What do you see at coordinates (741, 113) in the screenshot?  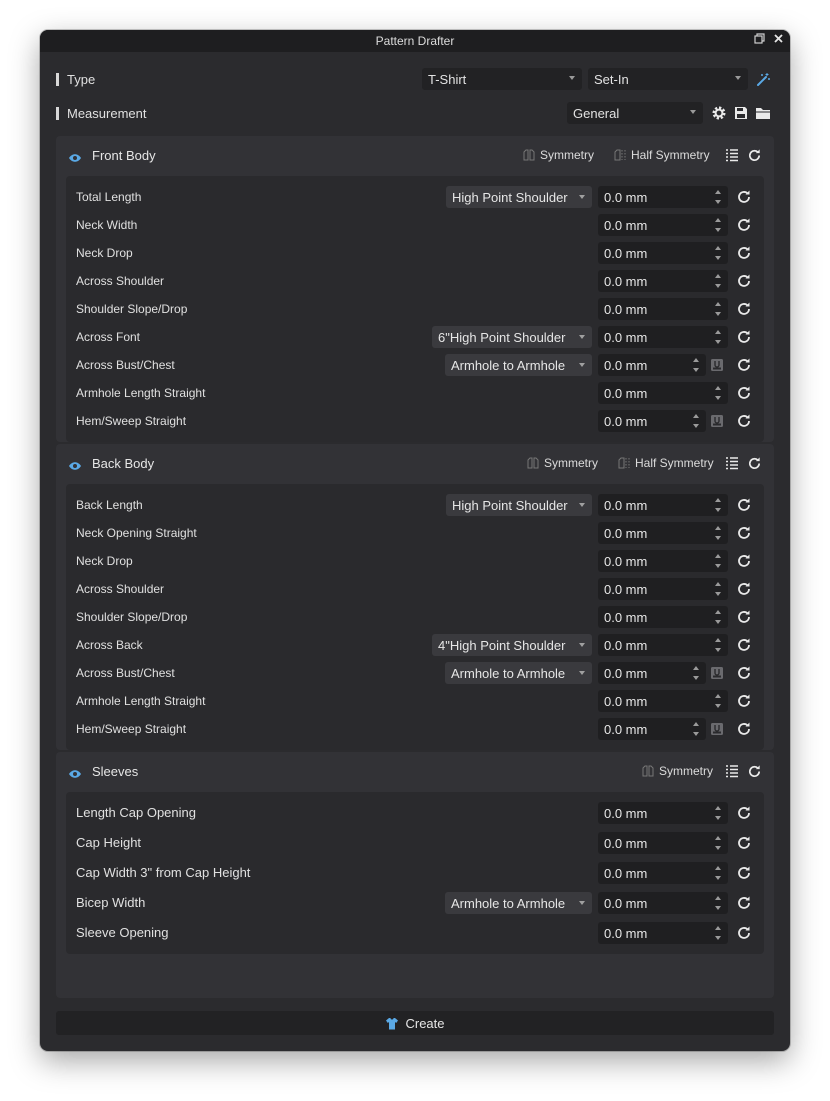 I see `save-icon` at bounding box center [741, 113].